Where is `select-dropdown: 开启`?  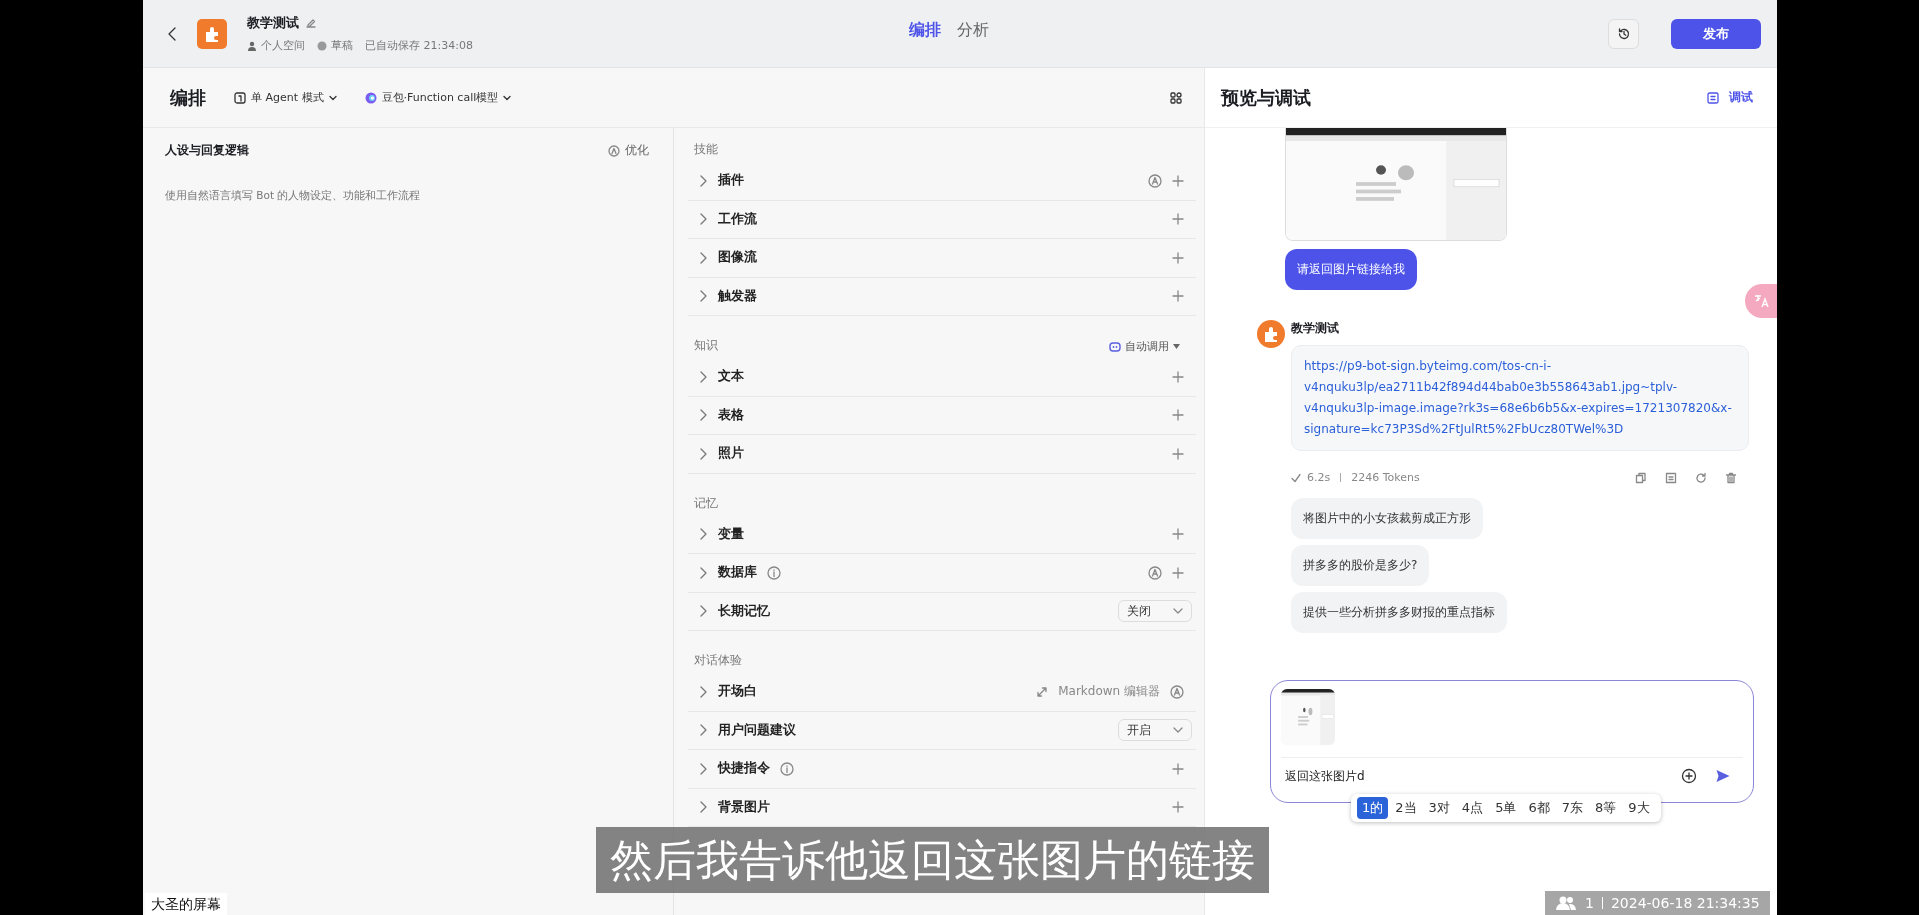
select-dropdown: 开启 is located at coordinates (1155, 730).